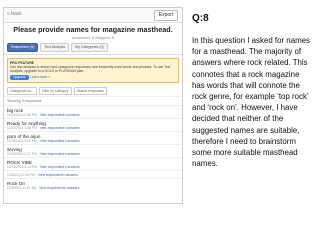  What do you see at coordinates (22, 127) in the screenshot?
I see `response-date: 12/13/2014 2:36 PM` at bounding box center [22, 127].